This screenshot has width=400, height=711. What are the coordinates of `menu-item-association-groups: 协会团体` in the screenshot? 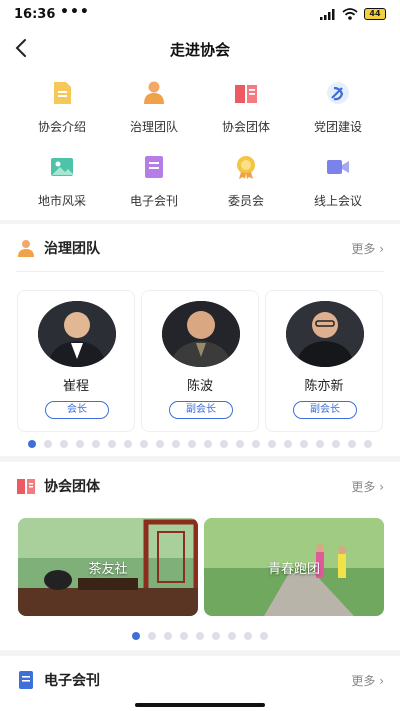 It's located at (246, 107).